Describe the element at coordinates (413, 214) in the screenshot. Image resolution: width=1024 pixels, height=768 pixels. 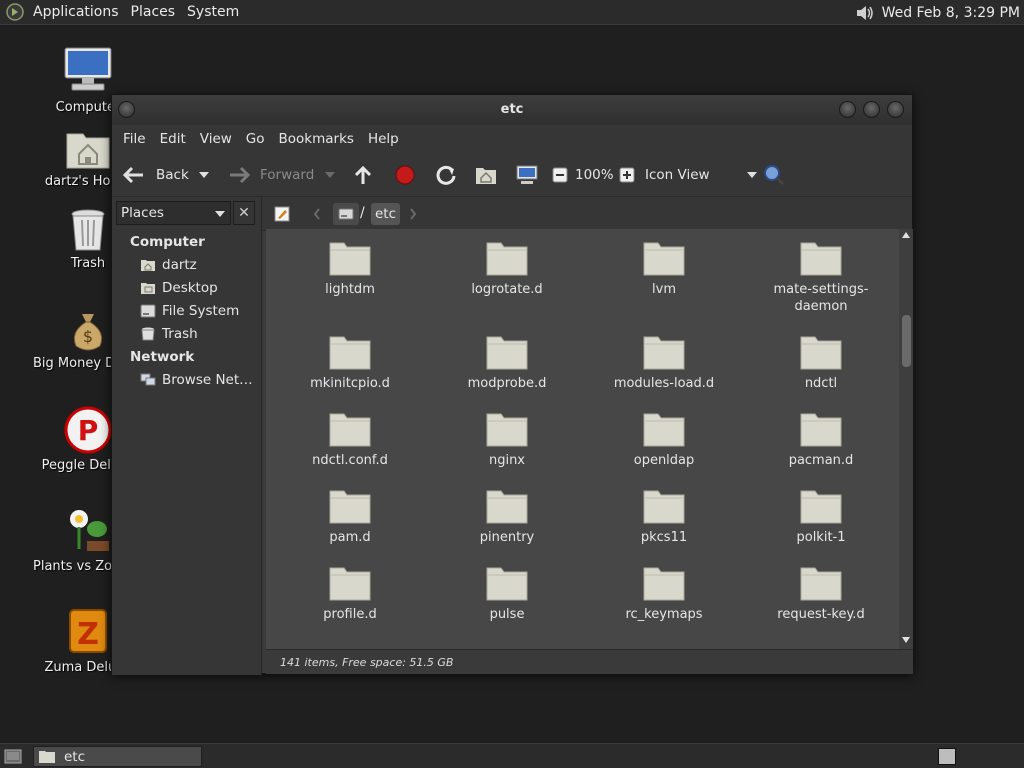
I see `chevron-right-icon` at that location.